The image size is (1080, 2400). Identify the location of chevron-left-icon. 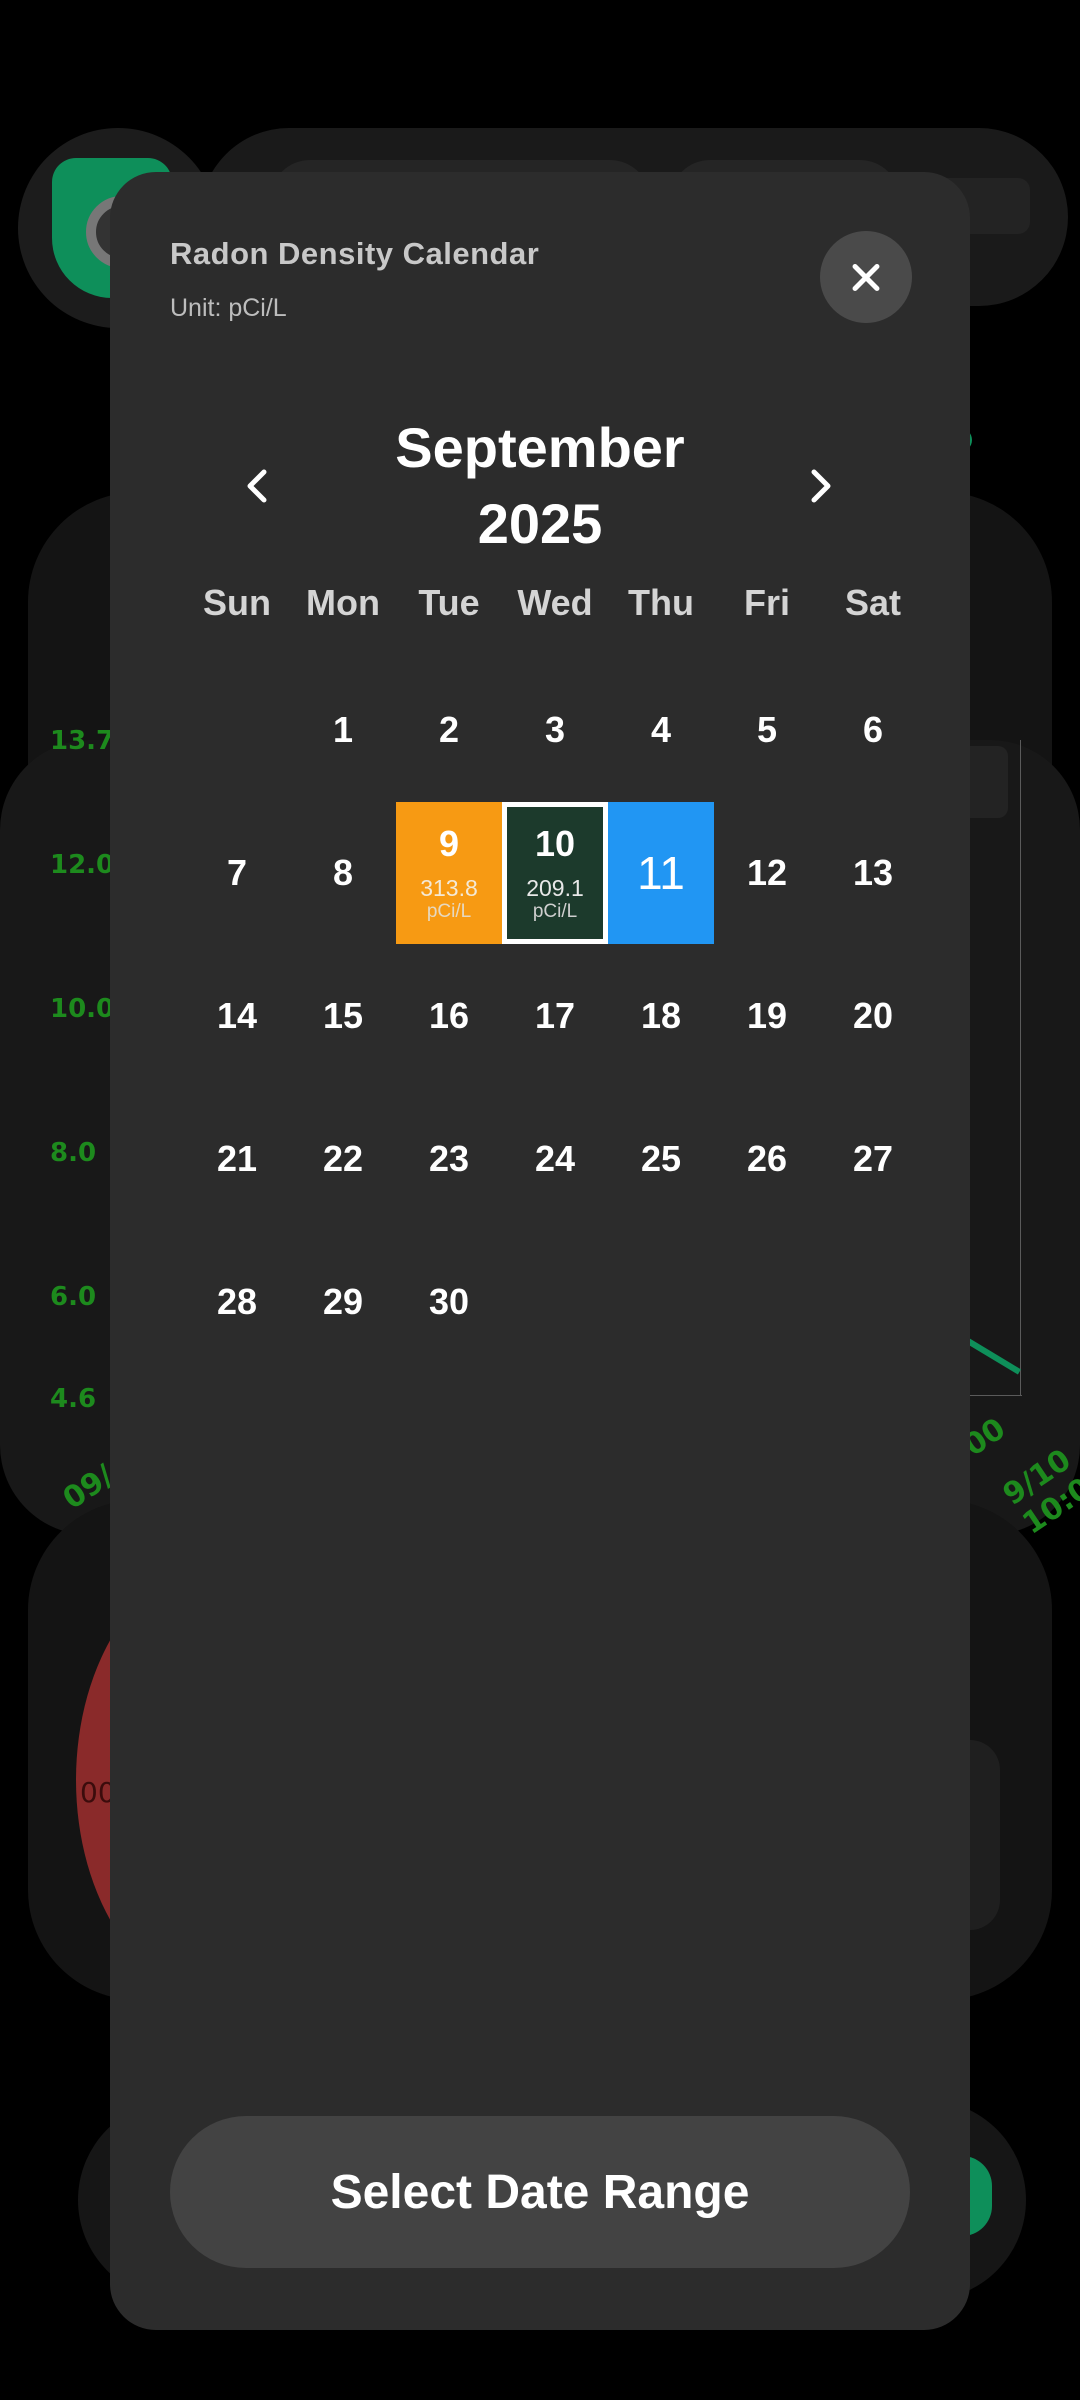
(257, 486).